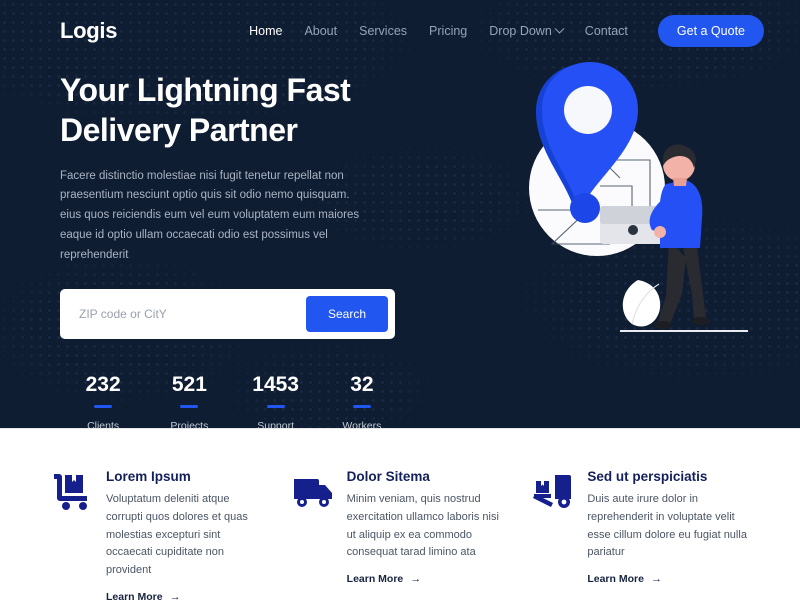 The width and height of the screenshot is (800, 605). What do you see at coordinates (520, 31) in the screenshot?
I see `nav-item-drop-down-label: Drop Down` at bounding box center [520, 31].